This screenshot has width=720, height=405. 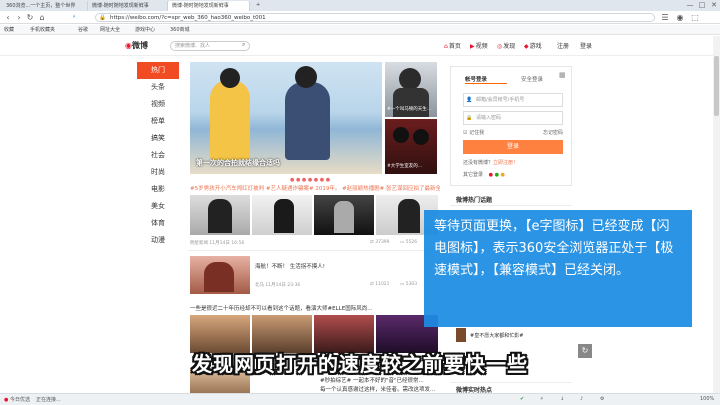 I want to click on category-movie: 电影, so click(x=158, y=189).